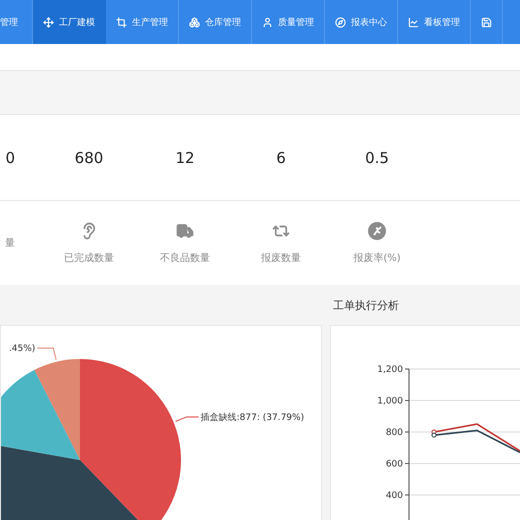 This screenshot has height=520, width=520. What do you see at coordinates (394, 465) in the screenshot?
I see `axis-tick-label: 600` at bounding box center [394, 465].